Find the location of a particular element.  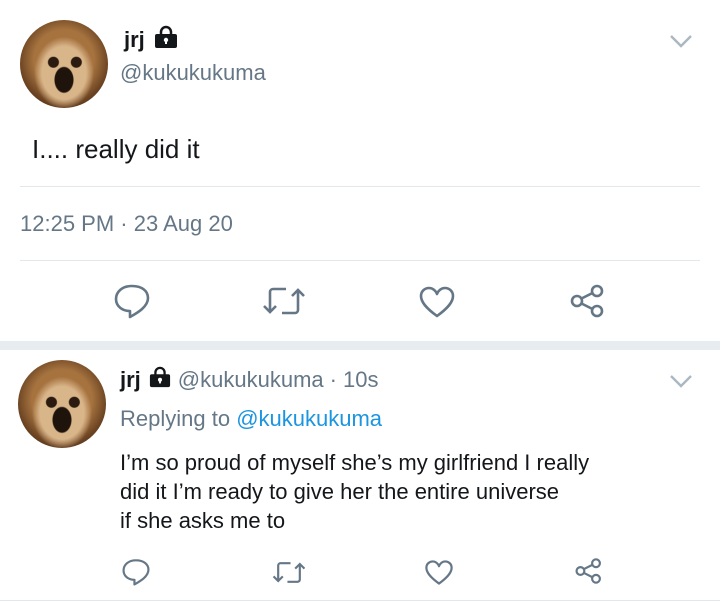

author-handle: @kukukukuma is located at coordinates (193, 73).